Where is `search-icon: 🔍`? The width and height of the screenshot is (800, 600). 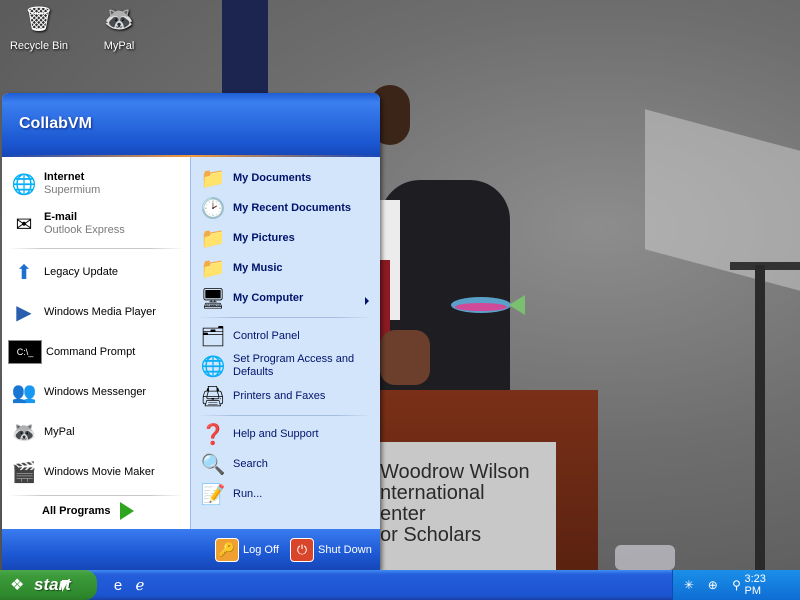
search-icon: 🔍 is located at coordinates (213, 464).